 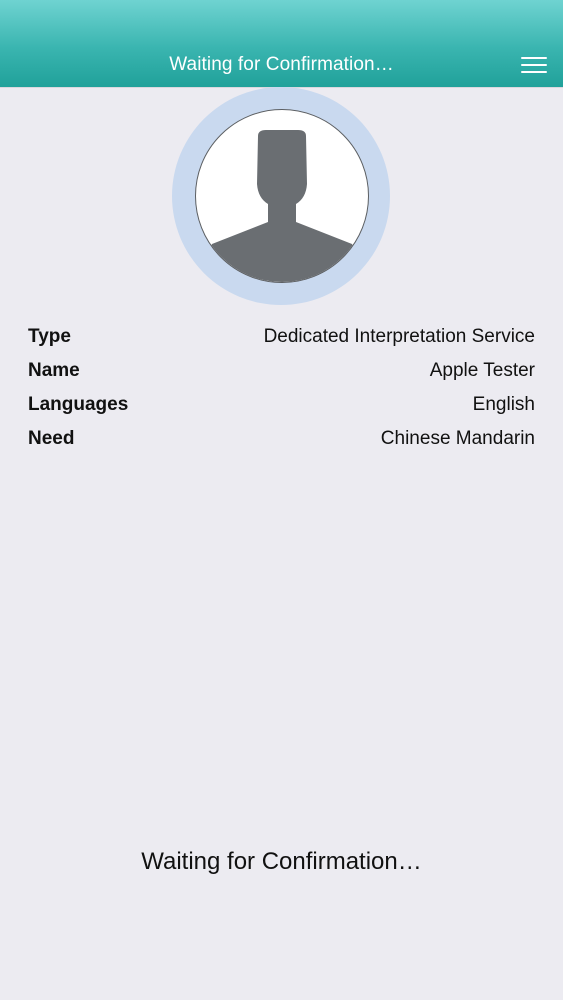 I want to click on detail-value: English, so click(x=503, y=404).